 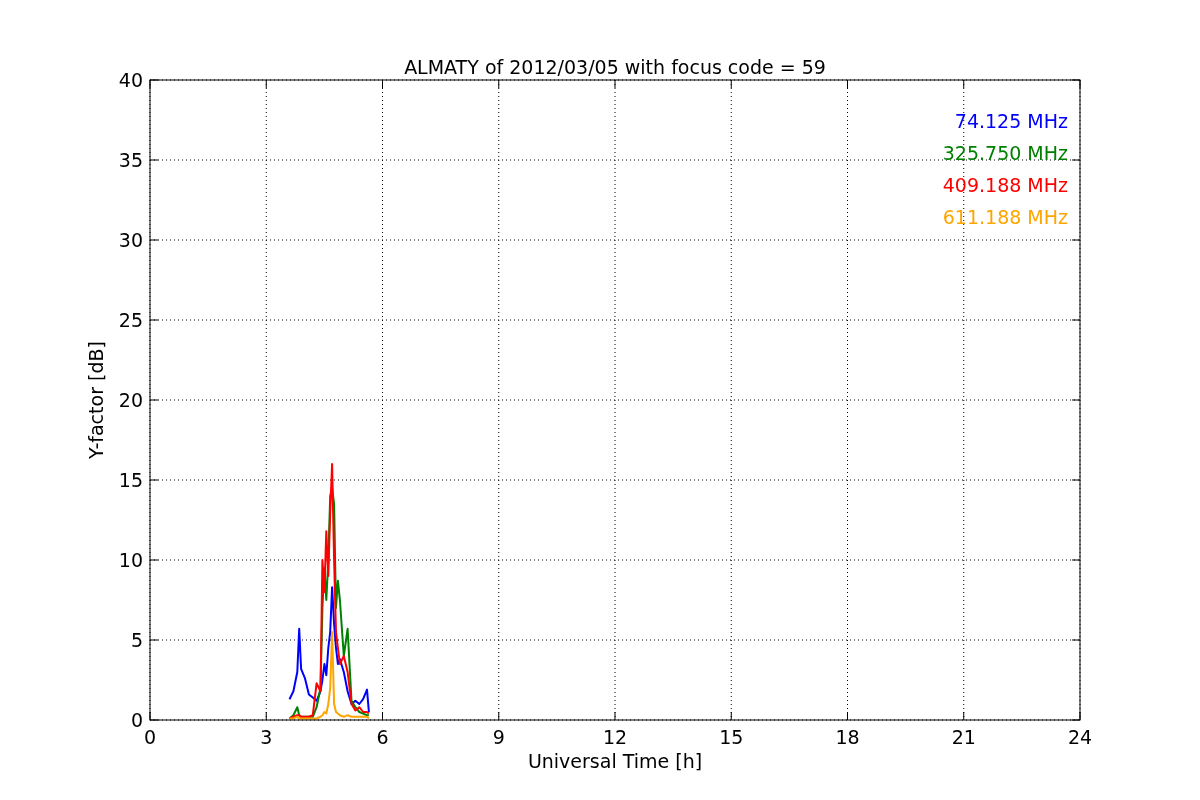 What do you see at coordinates (498, 737) in the screenshot?
I see `x-tick-label: 9` at bounding box center [498, 737].